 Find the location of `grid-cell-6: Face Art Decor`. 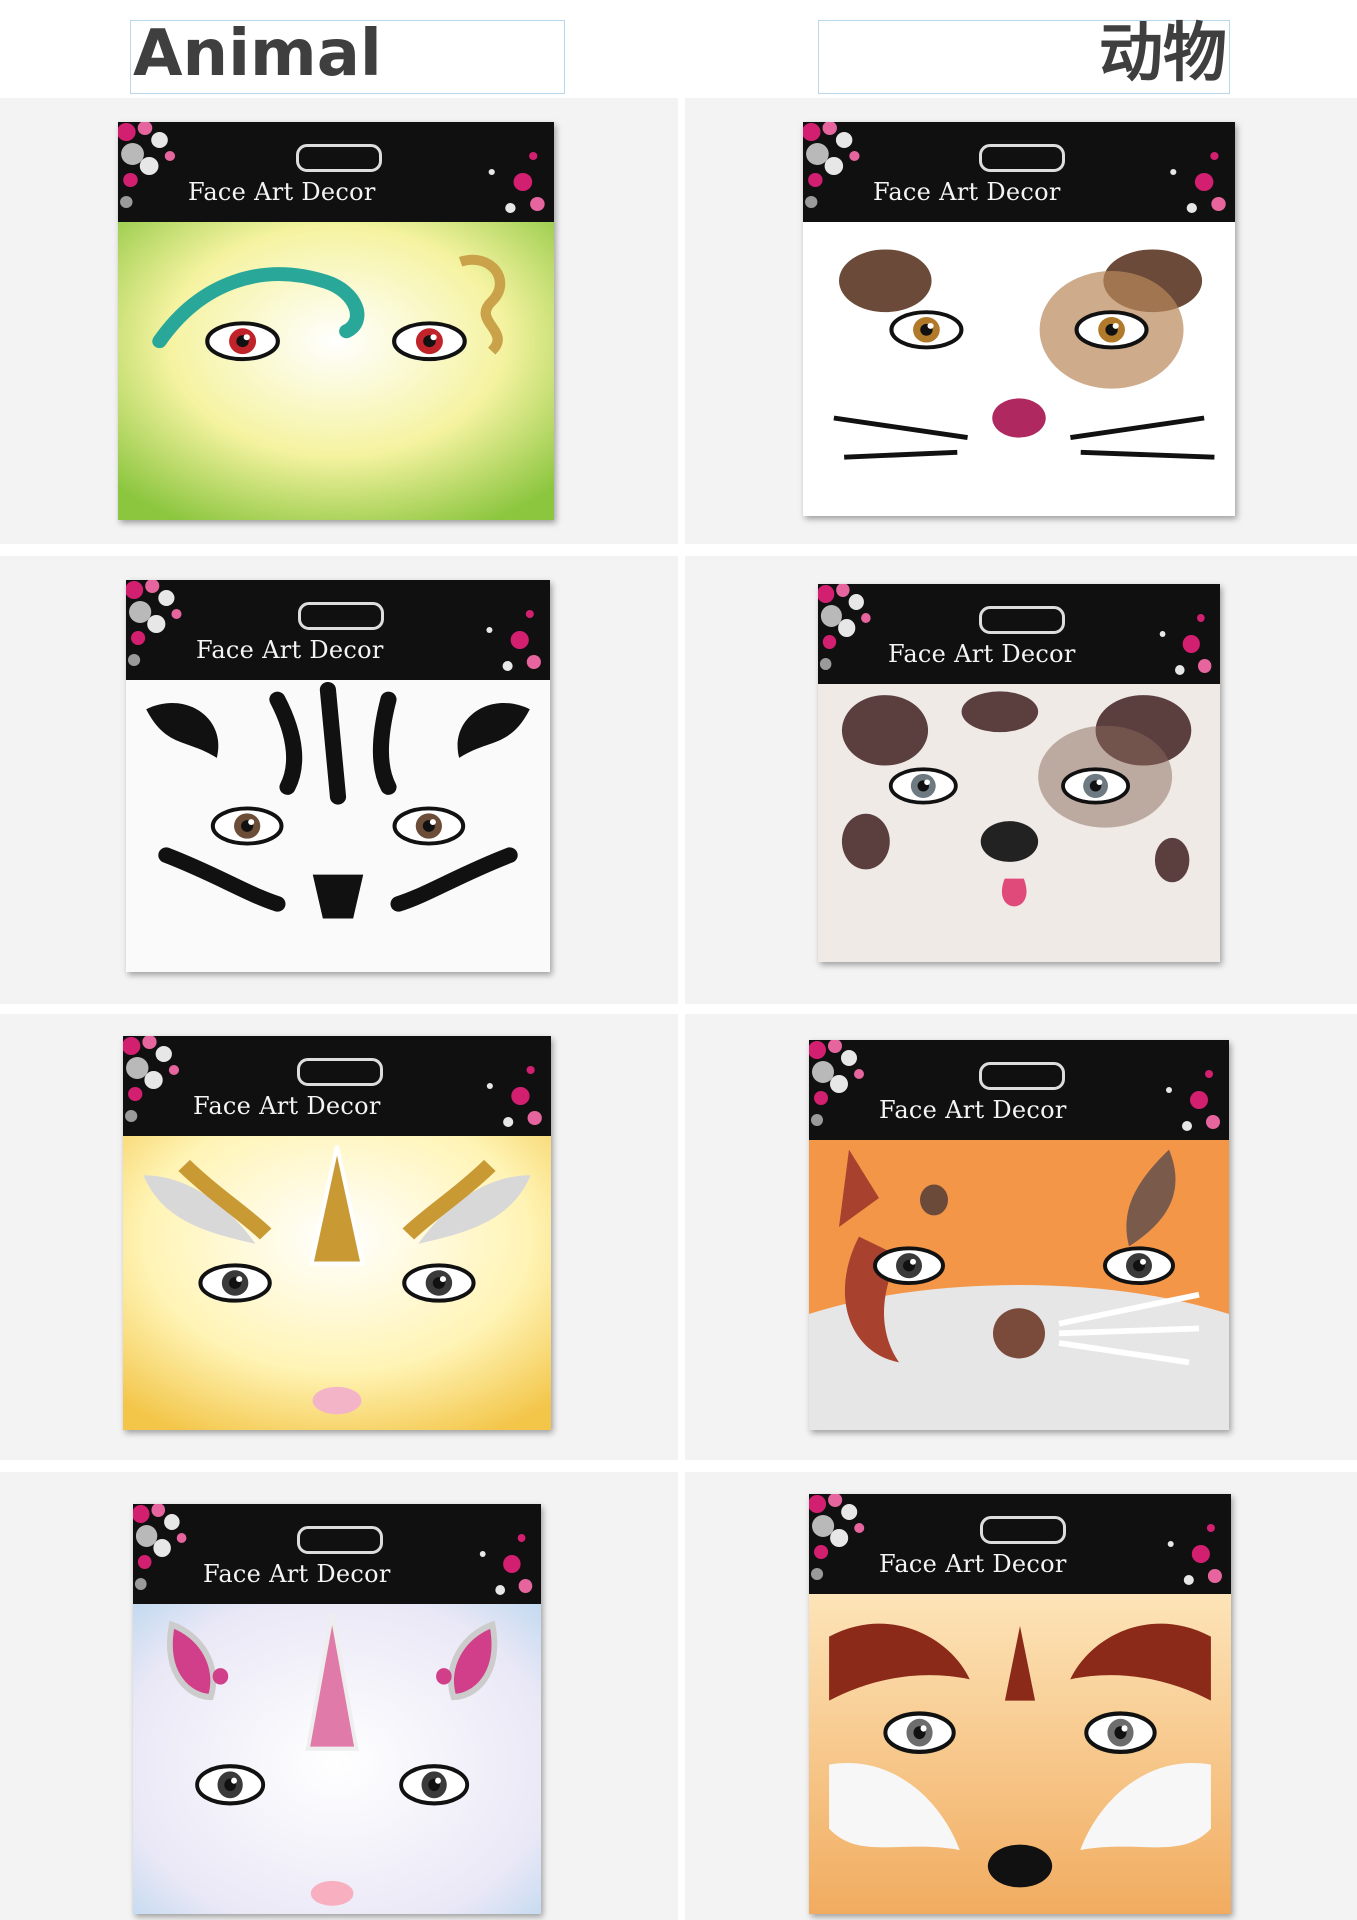

grid-cell-6: Face Art Decor is located at coordinates (1021, 1237).